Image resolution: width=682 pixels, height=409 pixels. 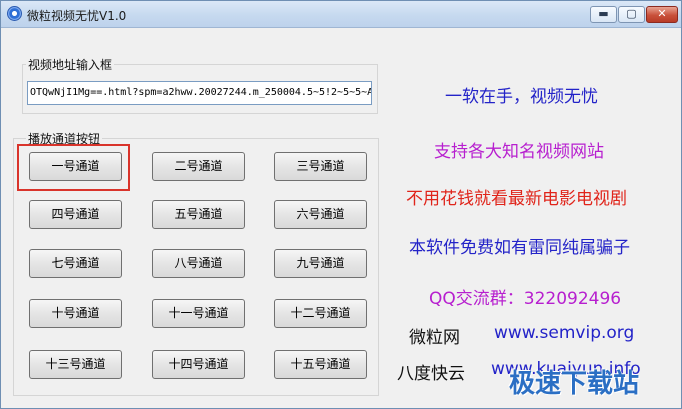 I want to click on channel-button-3: 三号通道, so click(x=320, y=166).